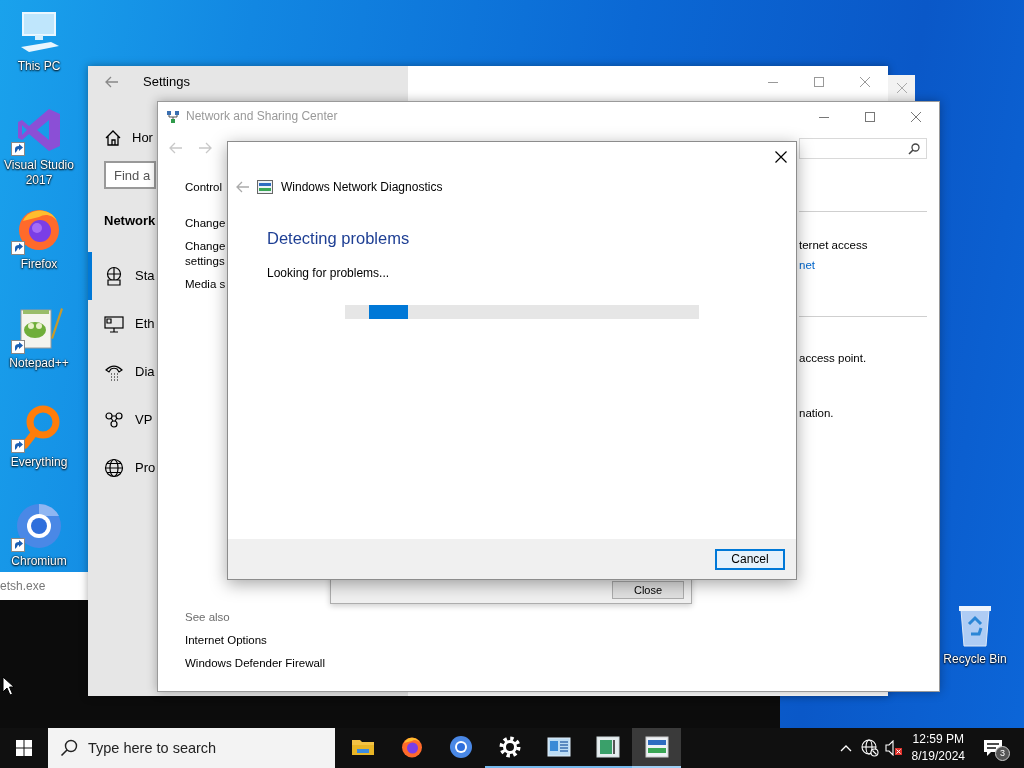 The height and width of the screenshot is (768, 1024). What do you see at coordinates (339, 238) in the screenshot?
I see `heading: Detecting problems` at bounding box center [339, 238].